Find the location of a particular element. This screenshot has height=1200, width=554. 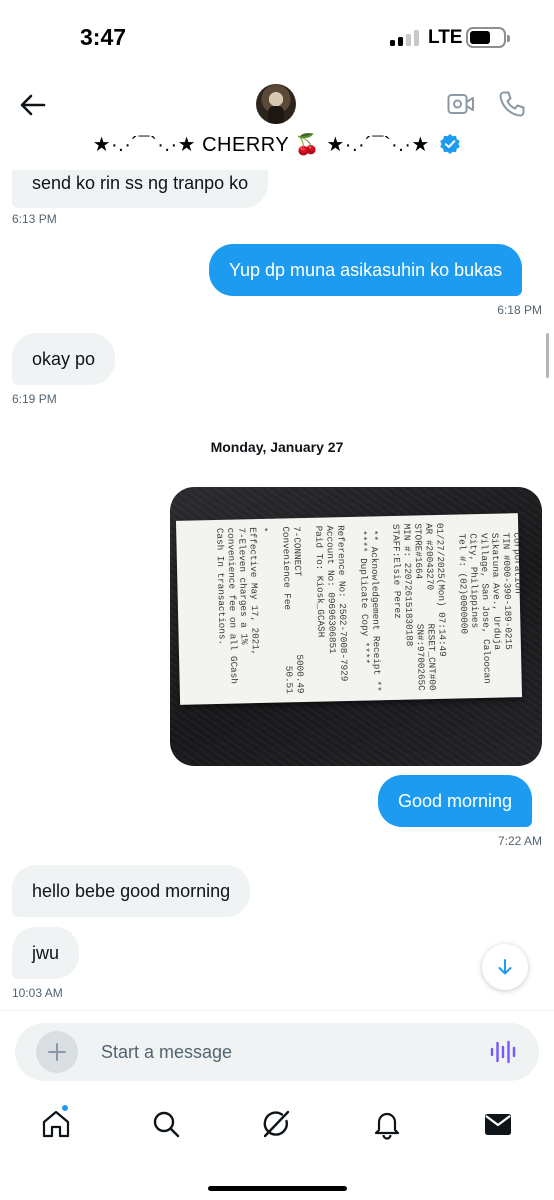

conversation-header: ★·.·´¯`·.·★ CHERRY 🍒 ★·.·´¯`·.·★ is located at coordinates (277, 123).